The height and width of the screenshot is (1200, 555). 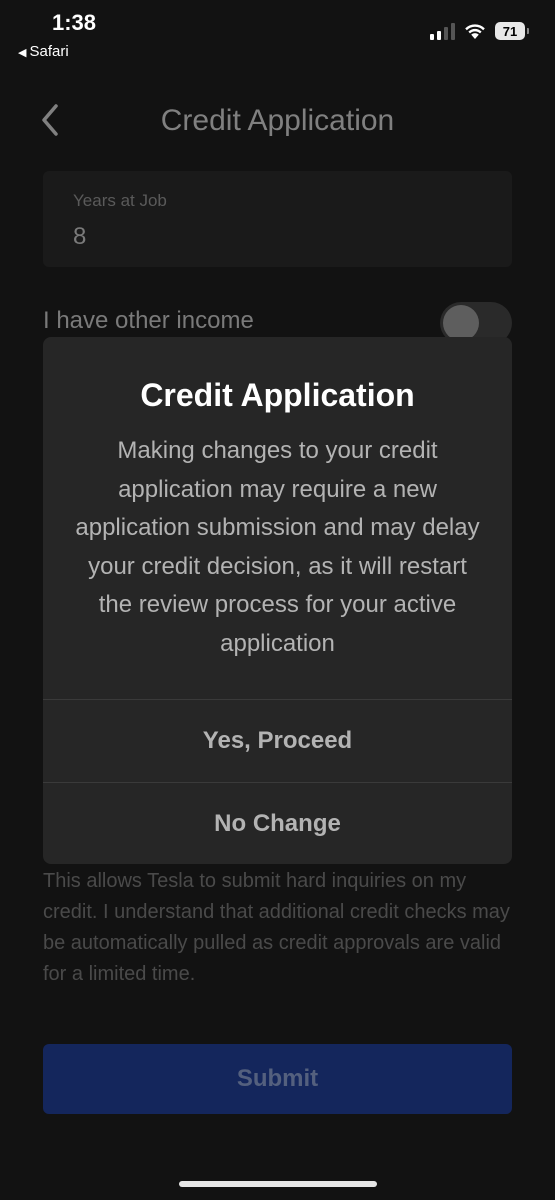 What do you see at coordinates (80, 236) in the screenshot?
I see `years-at-job-value: 8` at bounding box center [80, 236].